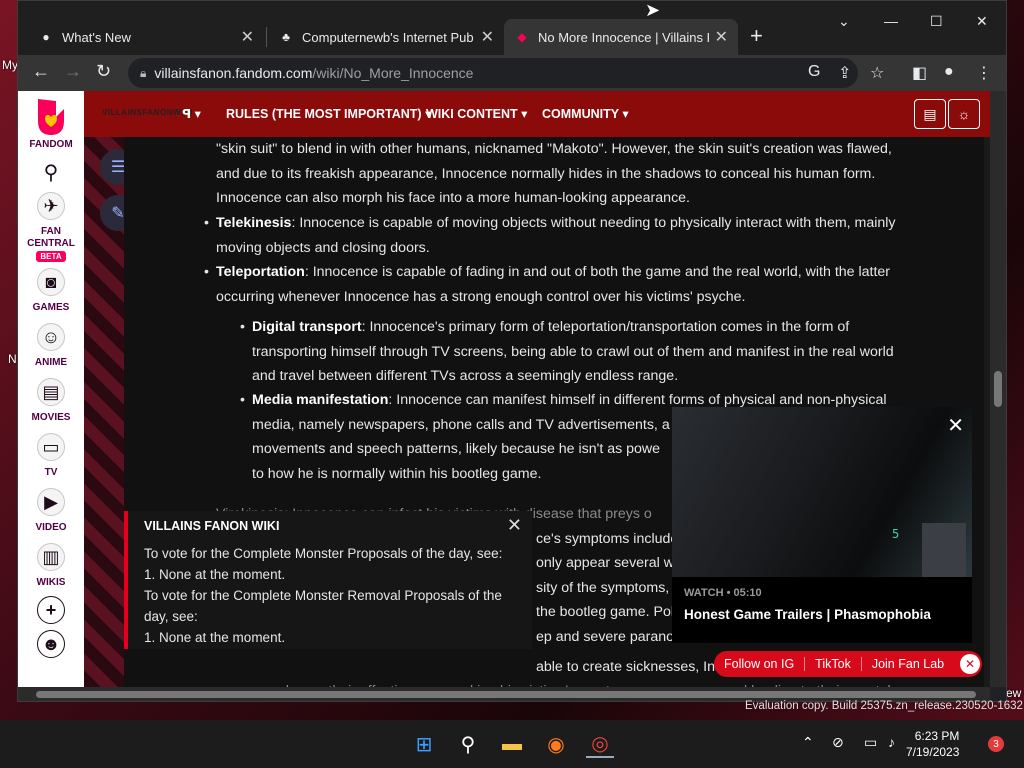 The height and width of the screenshot is (768, 1024). I want to click on tab-search-icon: ⌄, so click(844, 21).